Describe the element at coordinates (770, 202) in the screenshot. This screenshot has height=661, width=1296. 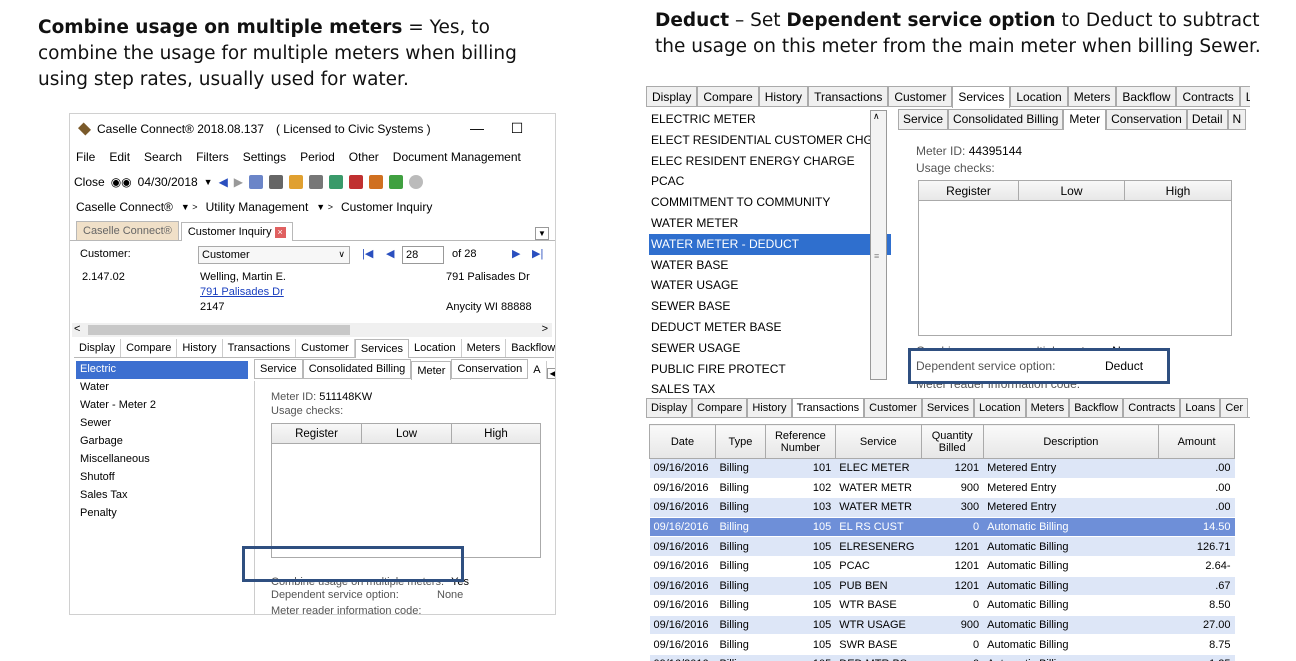
I see `list-item: COMMITMENT TO COMMUNITY` at that location.